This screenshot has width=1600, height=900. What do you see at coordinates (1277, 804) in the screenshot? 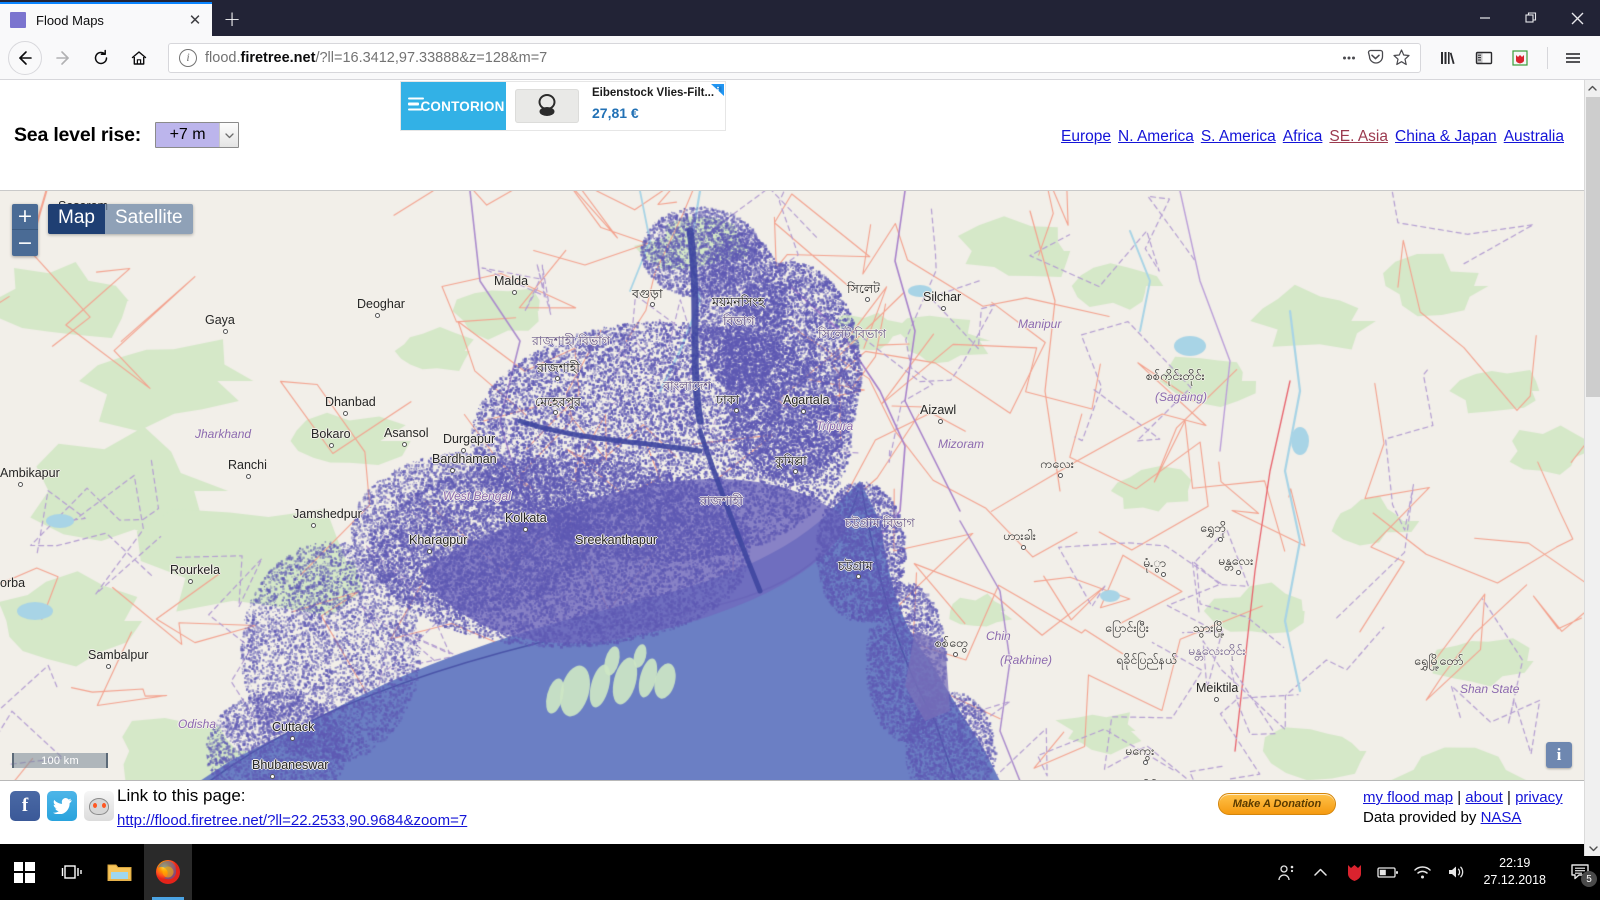
I see `donate-button: Make A Donation` at bounding box center [1277, 804].